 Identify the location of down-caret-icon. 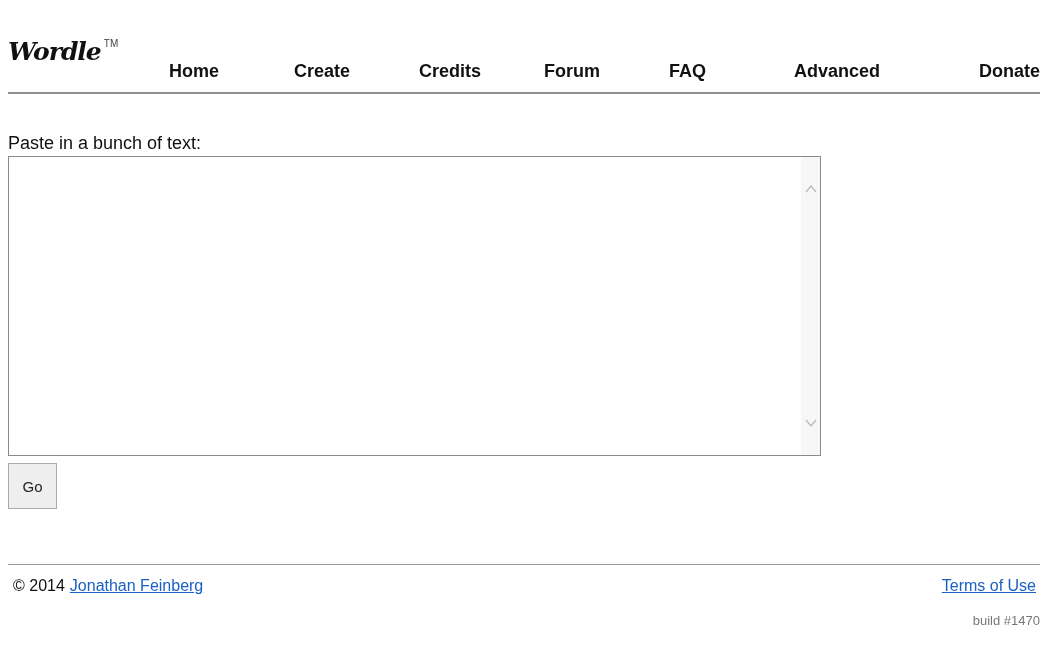
(810, 423).